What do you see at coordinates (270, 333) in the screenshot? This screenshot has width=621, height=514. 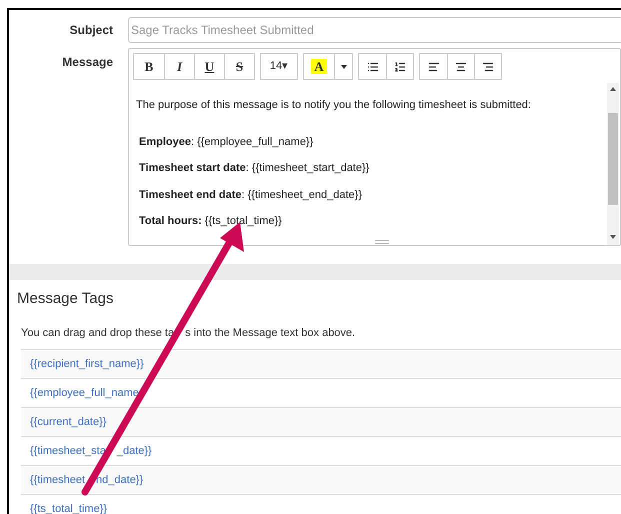 I see `description-text: s into the Message text box above.` at bounding box center [270, 333].